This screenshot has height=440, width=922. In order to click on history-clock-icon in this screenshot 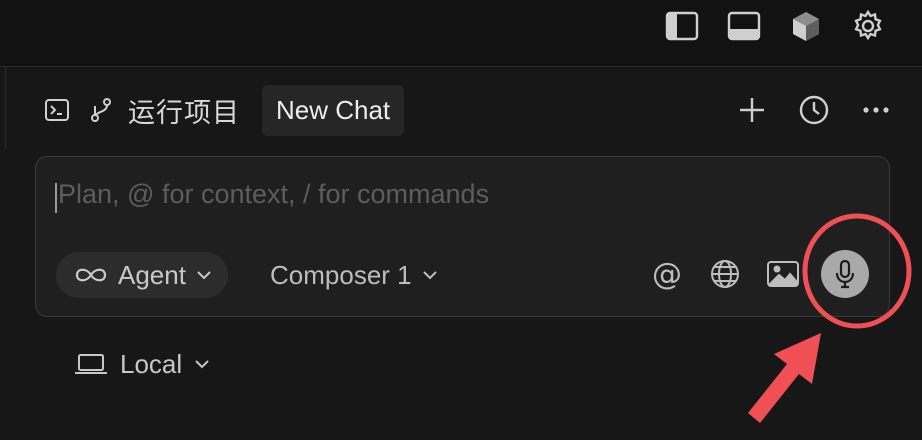, I will do `click(814, 110)`.